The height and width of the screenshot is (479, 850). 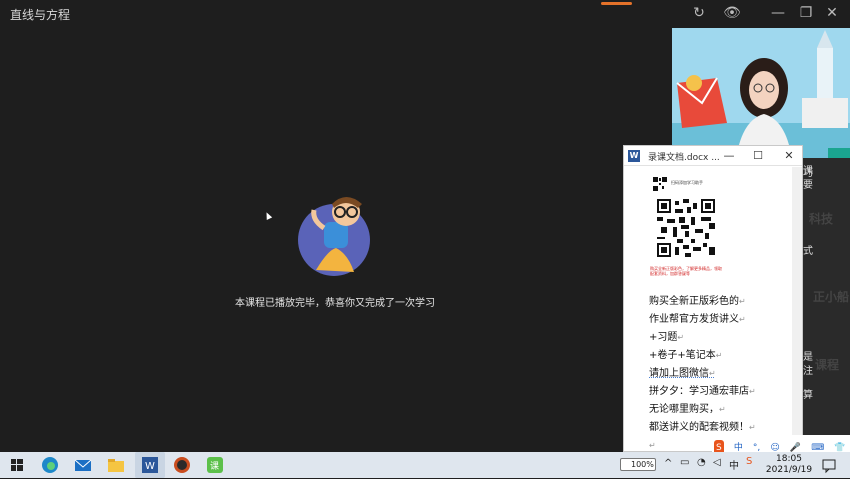 What do you see at coordinates (642, 464) in the screenshot?
I see `battery-percent: 100%` at bounding box center [642, 464].